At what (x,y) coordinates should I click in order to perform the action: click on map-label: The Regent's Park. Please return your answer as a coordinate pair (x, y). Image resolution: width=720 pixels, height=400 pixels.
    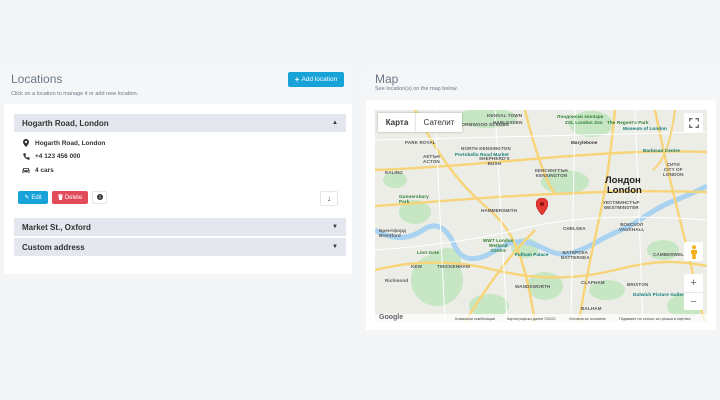
    Looking at the image, I should click on (628, 122).